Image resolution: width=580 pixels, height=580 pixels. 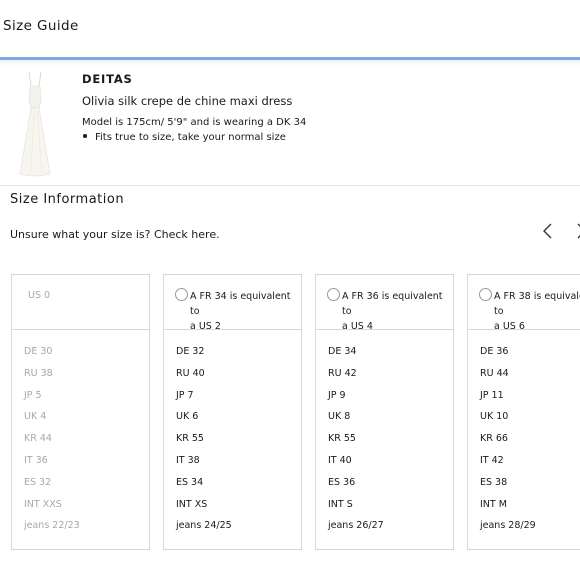 I want to click on size-column-title: US 0, so click(x=39, y=295).